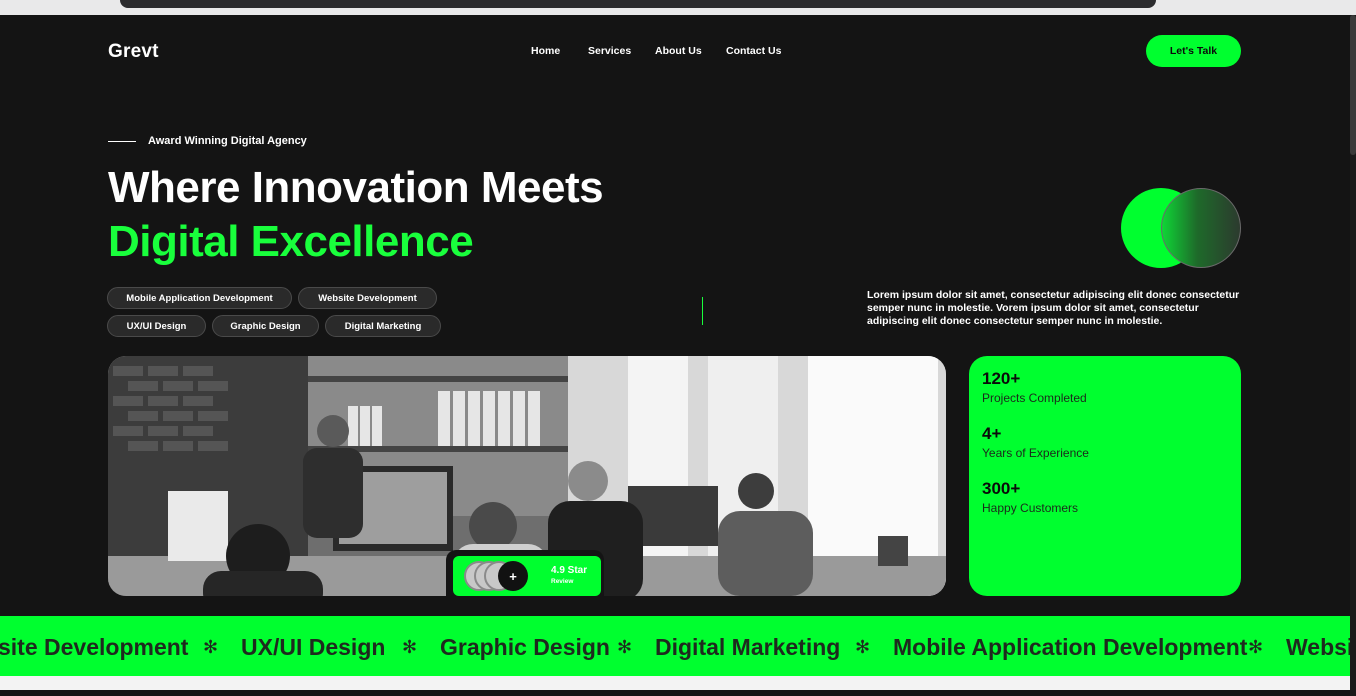  What do you see at coordinates (199, 298) in the screenshot?
I see `tag-mobile-app: Mobile Application Development` at bounding box center [199, 298].